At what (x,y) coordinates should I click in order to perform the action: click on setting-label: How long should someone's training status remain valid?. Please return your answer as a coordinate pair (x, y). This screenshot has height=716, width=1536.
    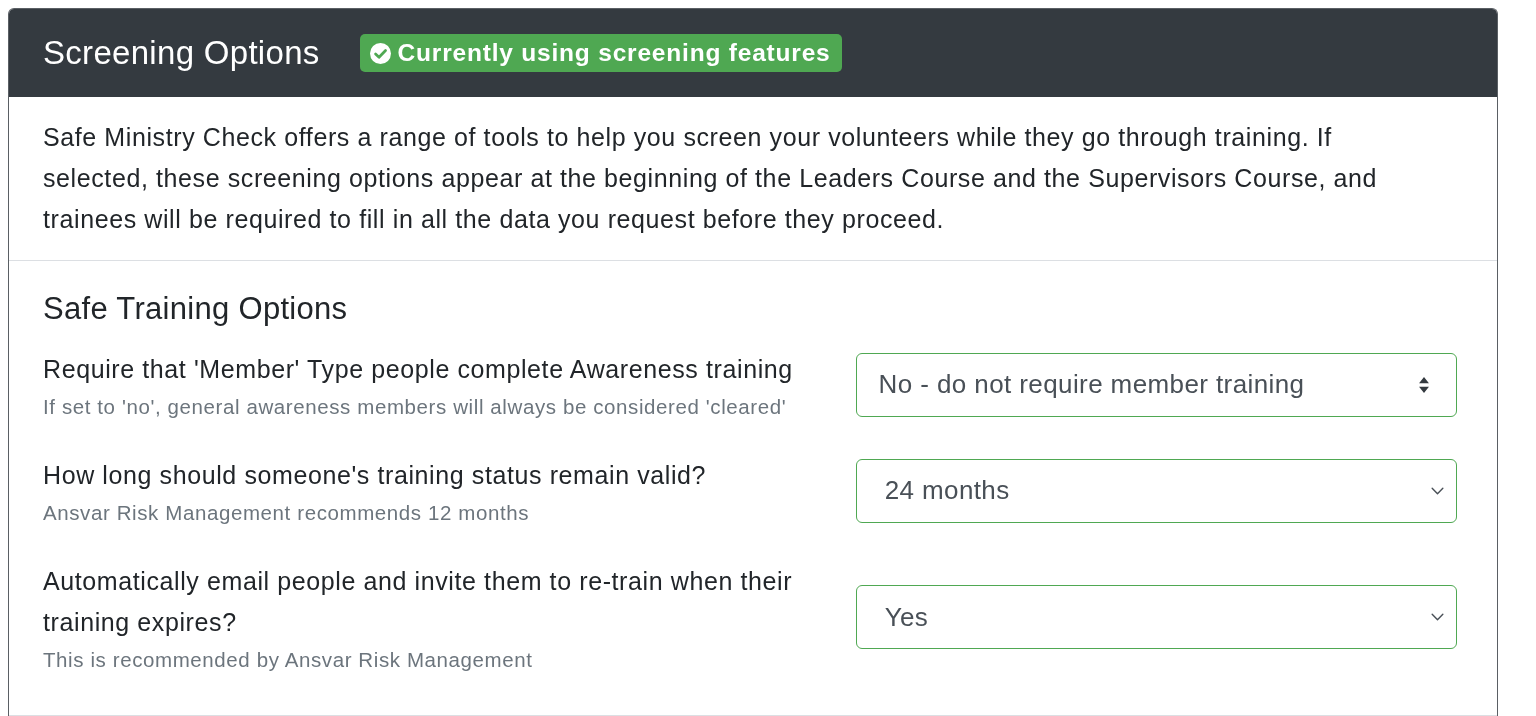
    Looking at the image, I should click on (375, 475).